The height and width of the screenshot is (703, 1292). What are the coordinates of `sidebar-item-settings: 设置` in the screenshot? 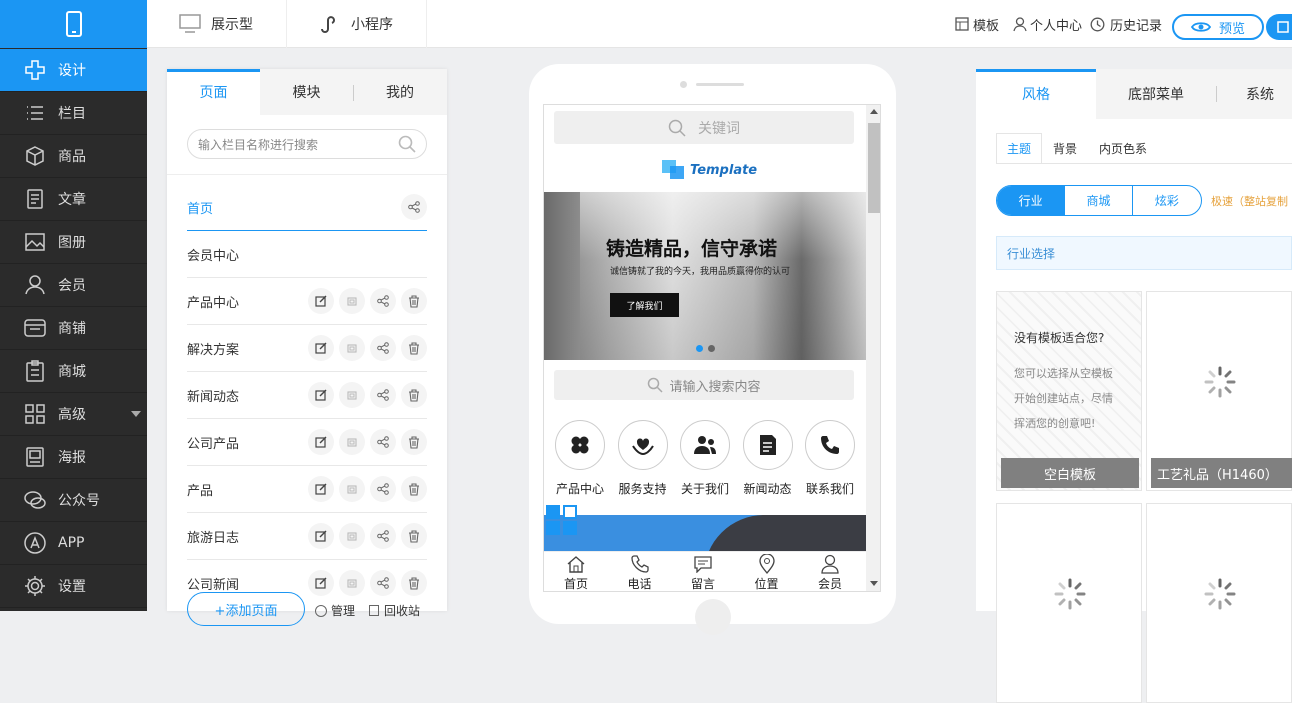 It's located at (73, 586).